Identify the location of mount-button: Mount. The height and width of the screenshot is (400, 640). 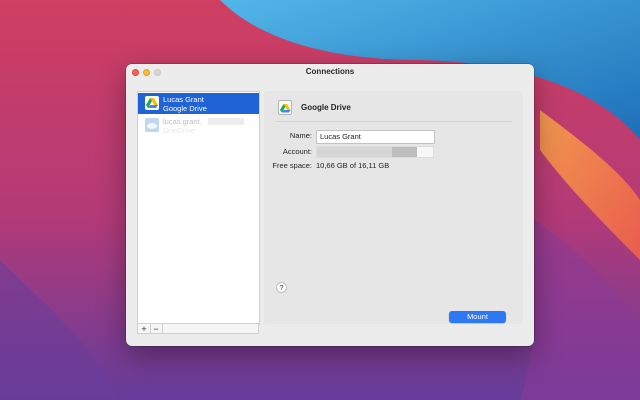
(477, 317).